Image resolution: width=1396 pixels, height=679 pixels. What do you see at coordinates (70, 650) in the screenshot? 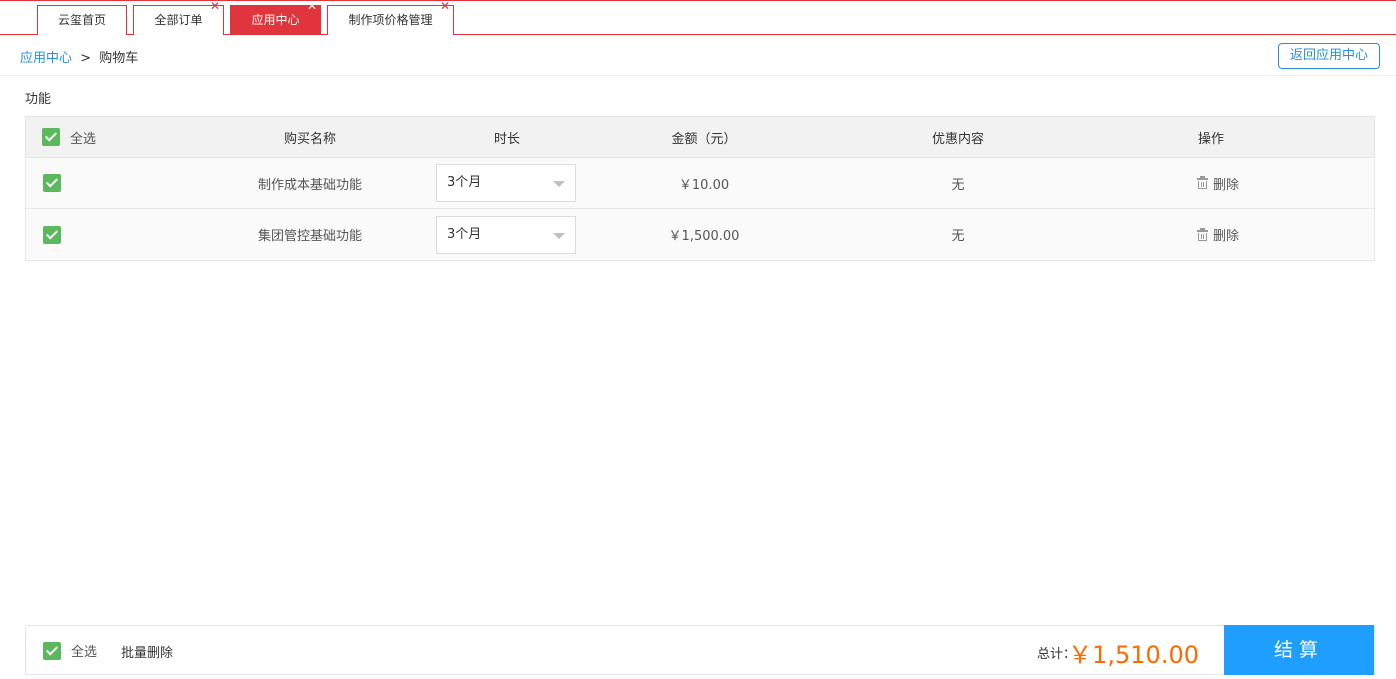
I see `footer-select-all: 全选` at bounding box center [70, 650].